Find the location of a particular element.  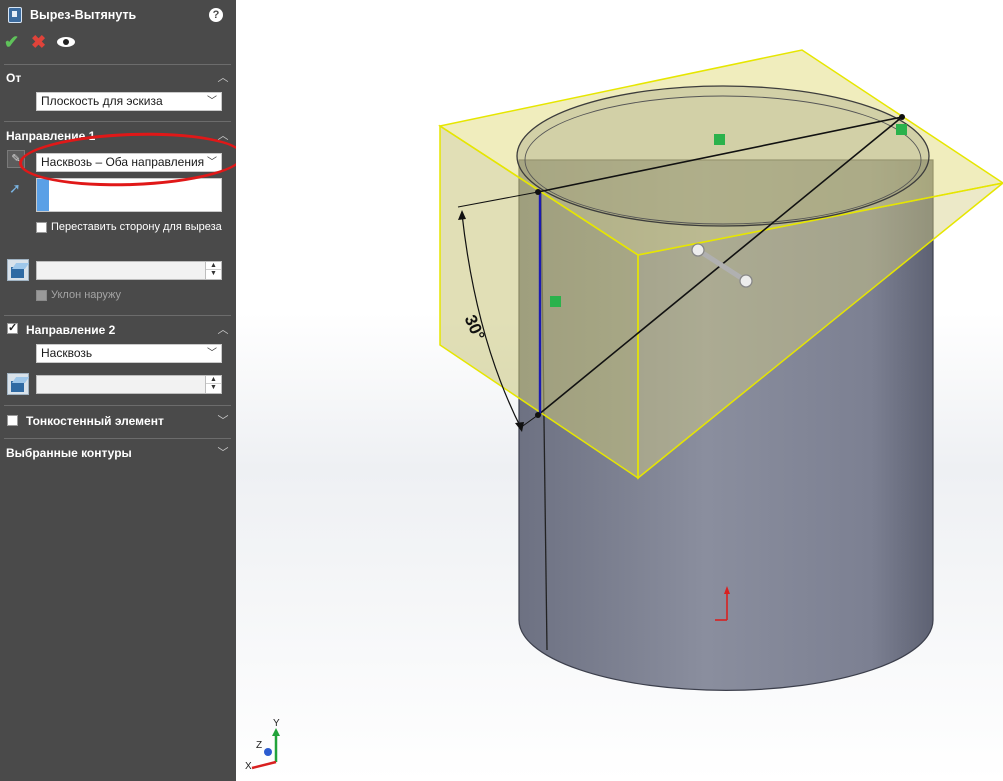

direction2-end-condition-dropdown: Насквозь ﹀ is located at coordinates (129, 353).